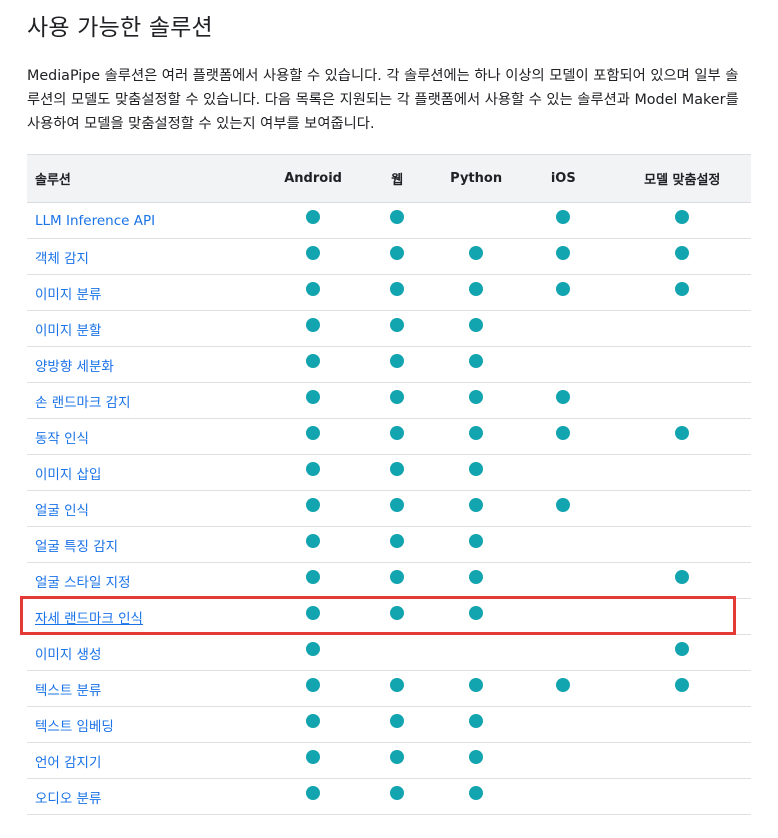 This screenshot has height=838, width=778. I want to click on solution-name-cell: LLM Inference API, so click(149, 220).